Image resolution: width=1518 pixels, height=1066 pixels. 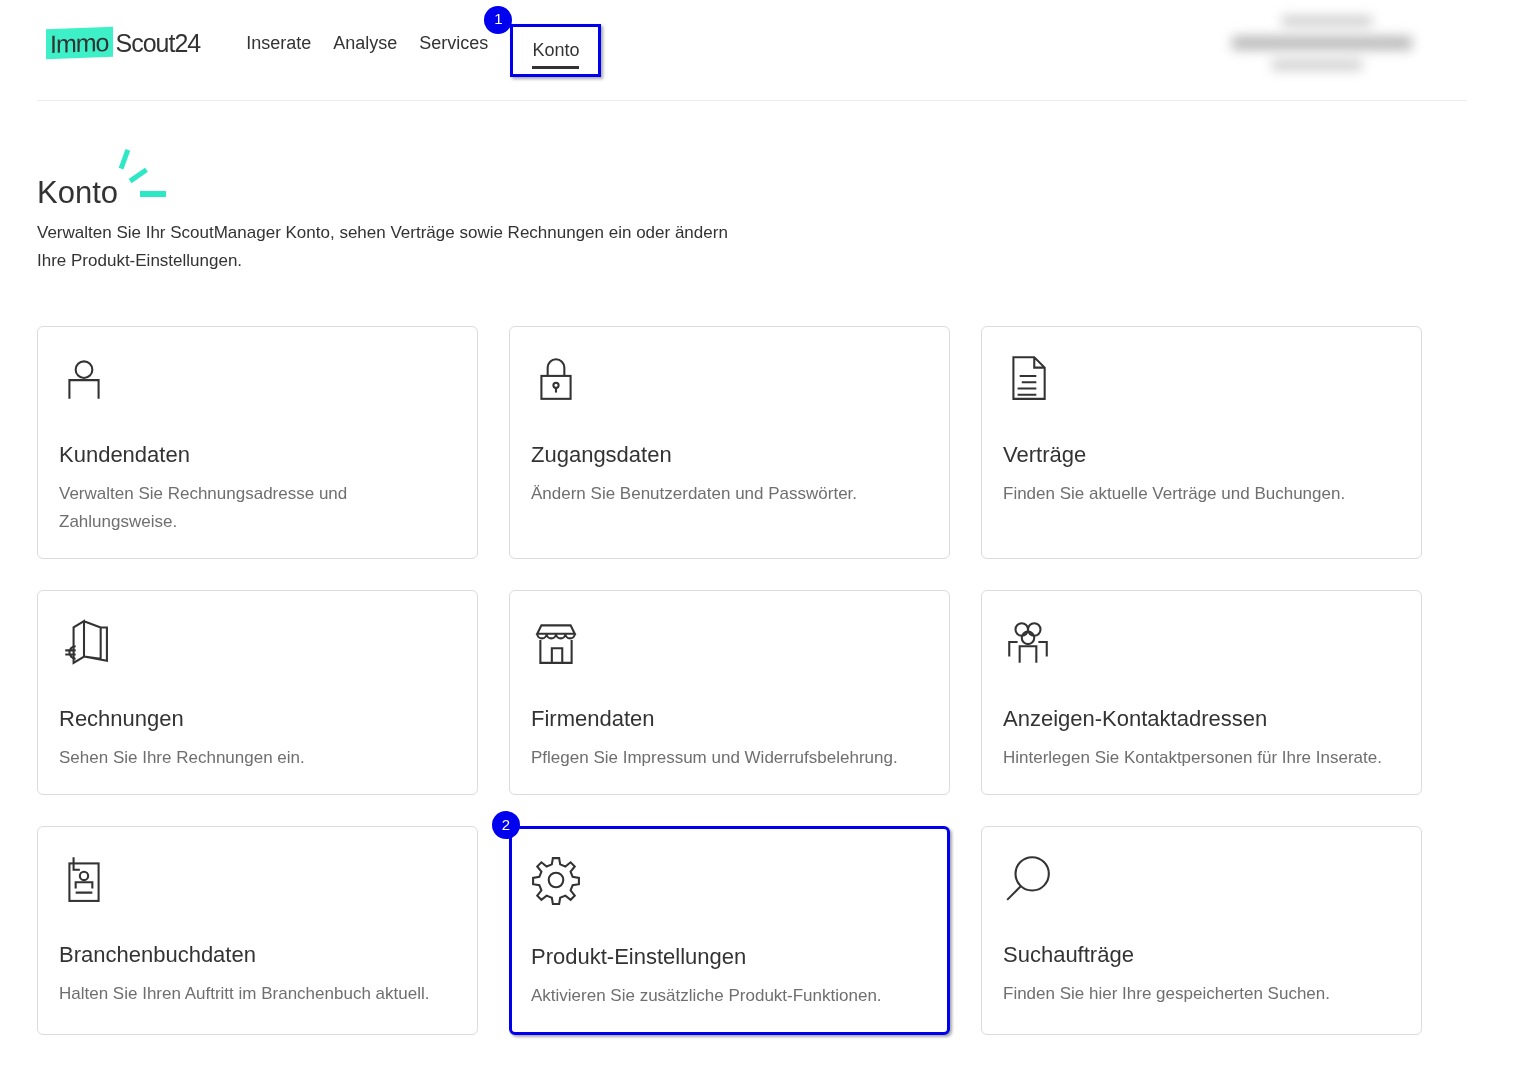 What do you see at coordinates (1069, 955) in the screenshot?
I see `card-title: Suchaufträge` at bounding box center [1069, 955].